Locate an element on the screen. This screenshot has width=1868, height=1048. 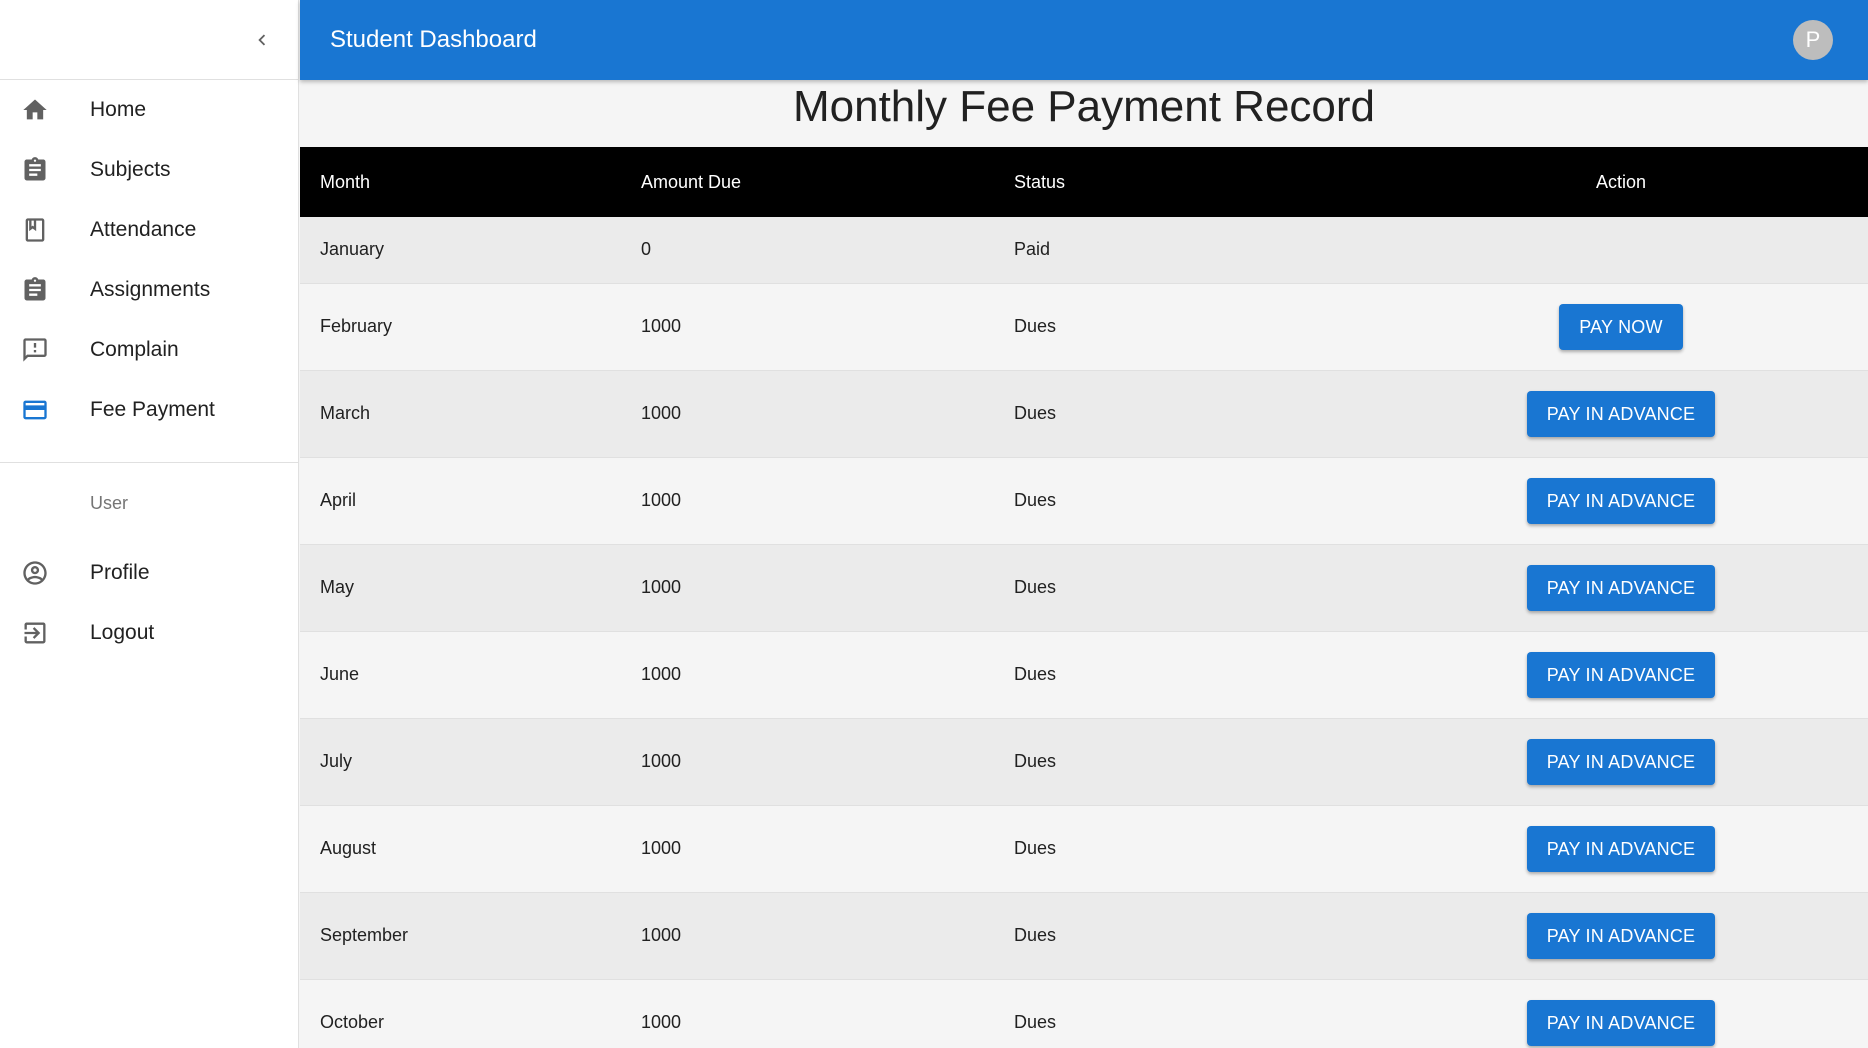
action-cell is located at coordinates (1621, 250).